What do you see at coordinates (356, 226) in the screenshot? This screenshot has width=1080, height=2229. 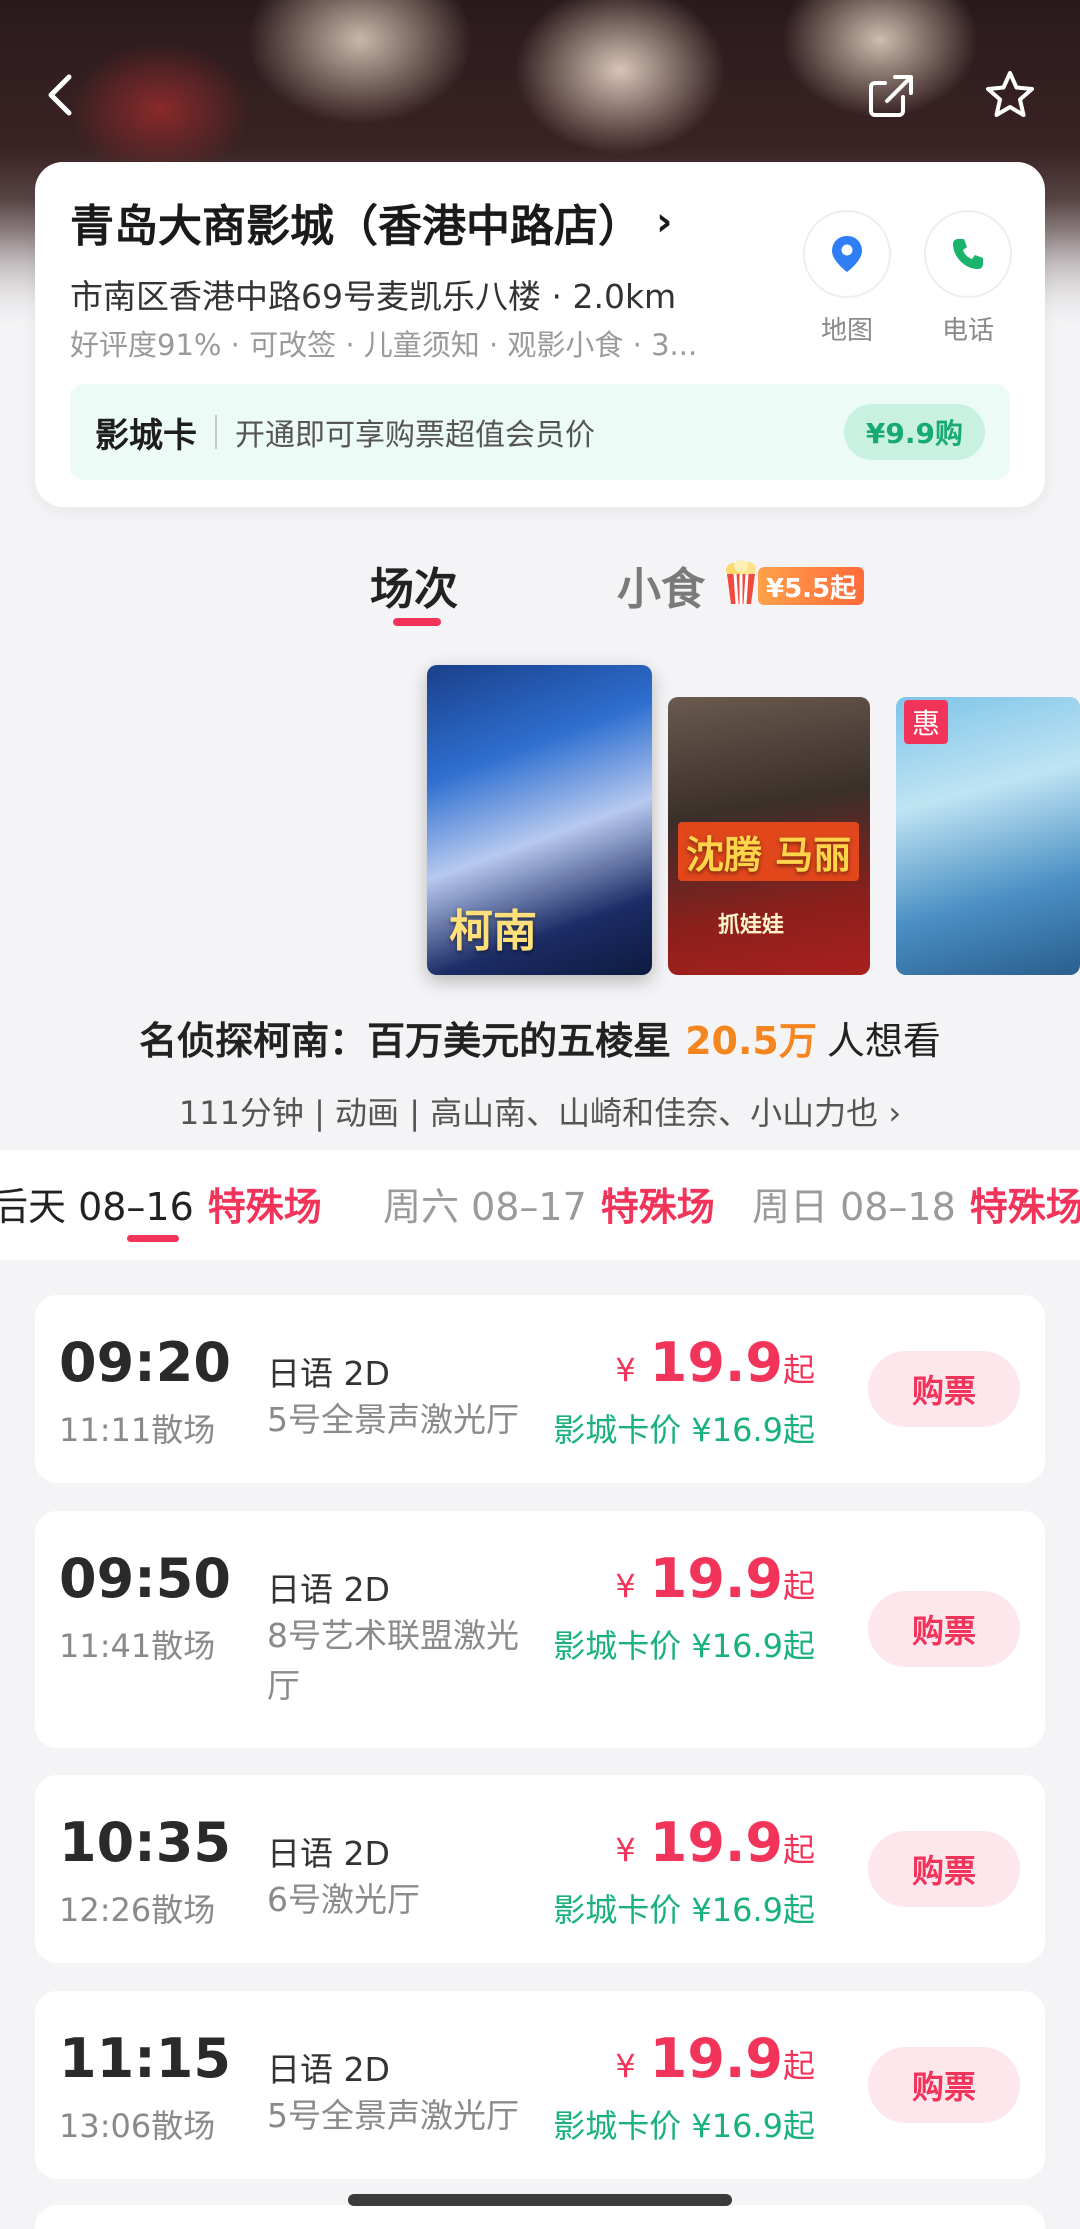 I see `cinema-name-text: 青岛大商影城（香港中路店）` at bounding box center [356, 226].